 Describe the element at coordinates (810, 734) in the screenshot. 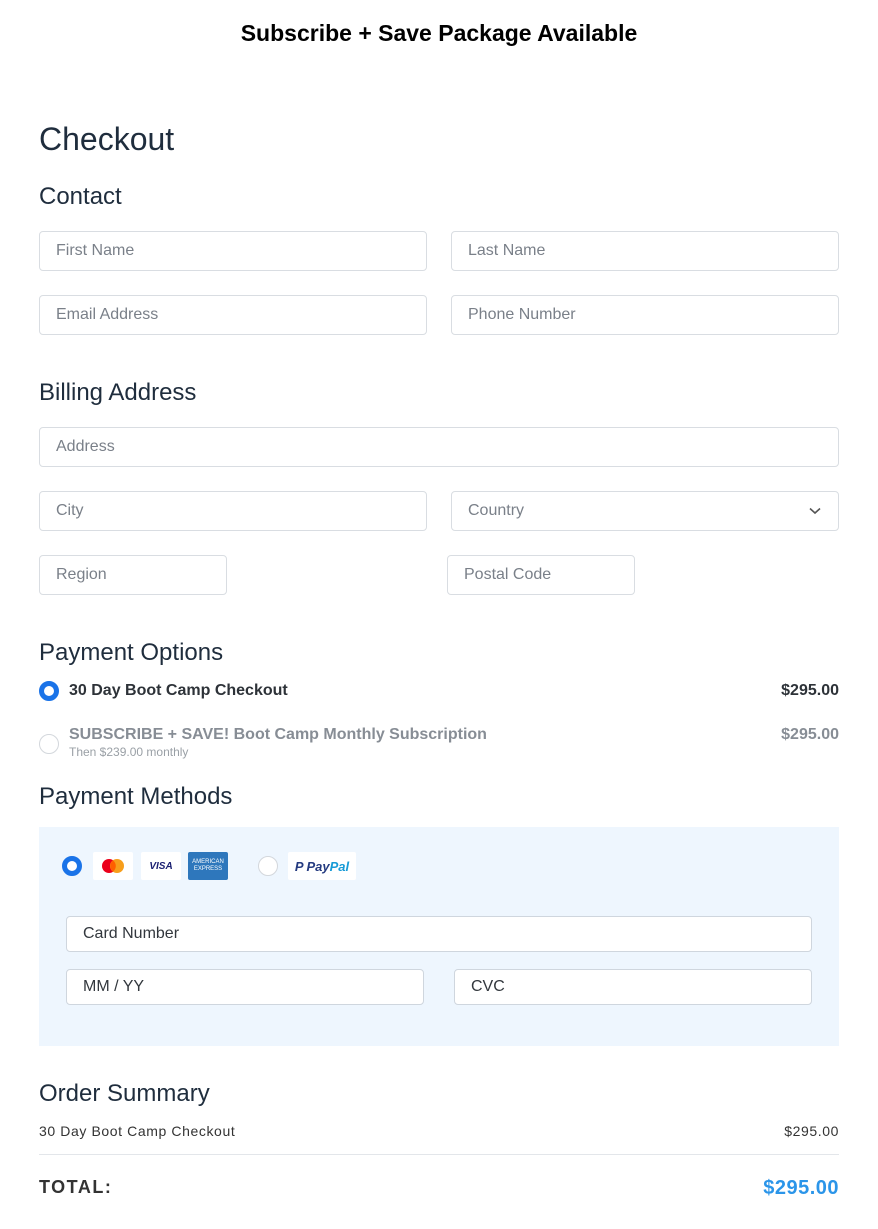

I see `option-price-subscription: $295.00` at that location.